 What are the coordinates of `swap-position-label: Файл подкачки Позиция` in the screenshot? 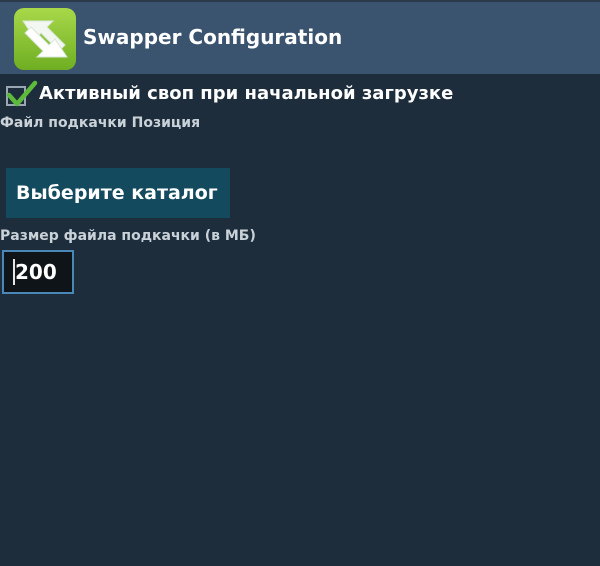 It's located at (100, 123).